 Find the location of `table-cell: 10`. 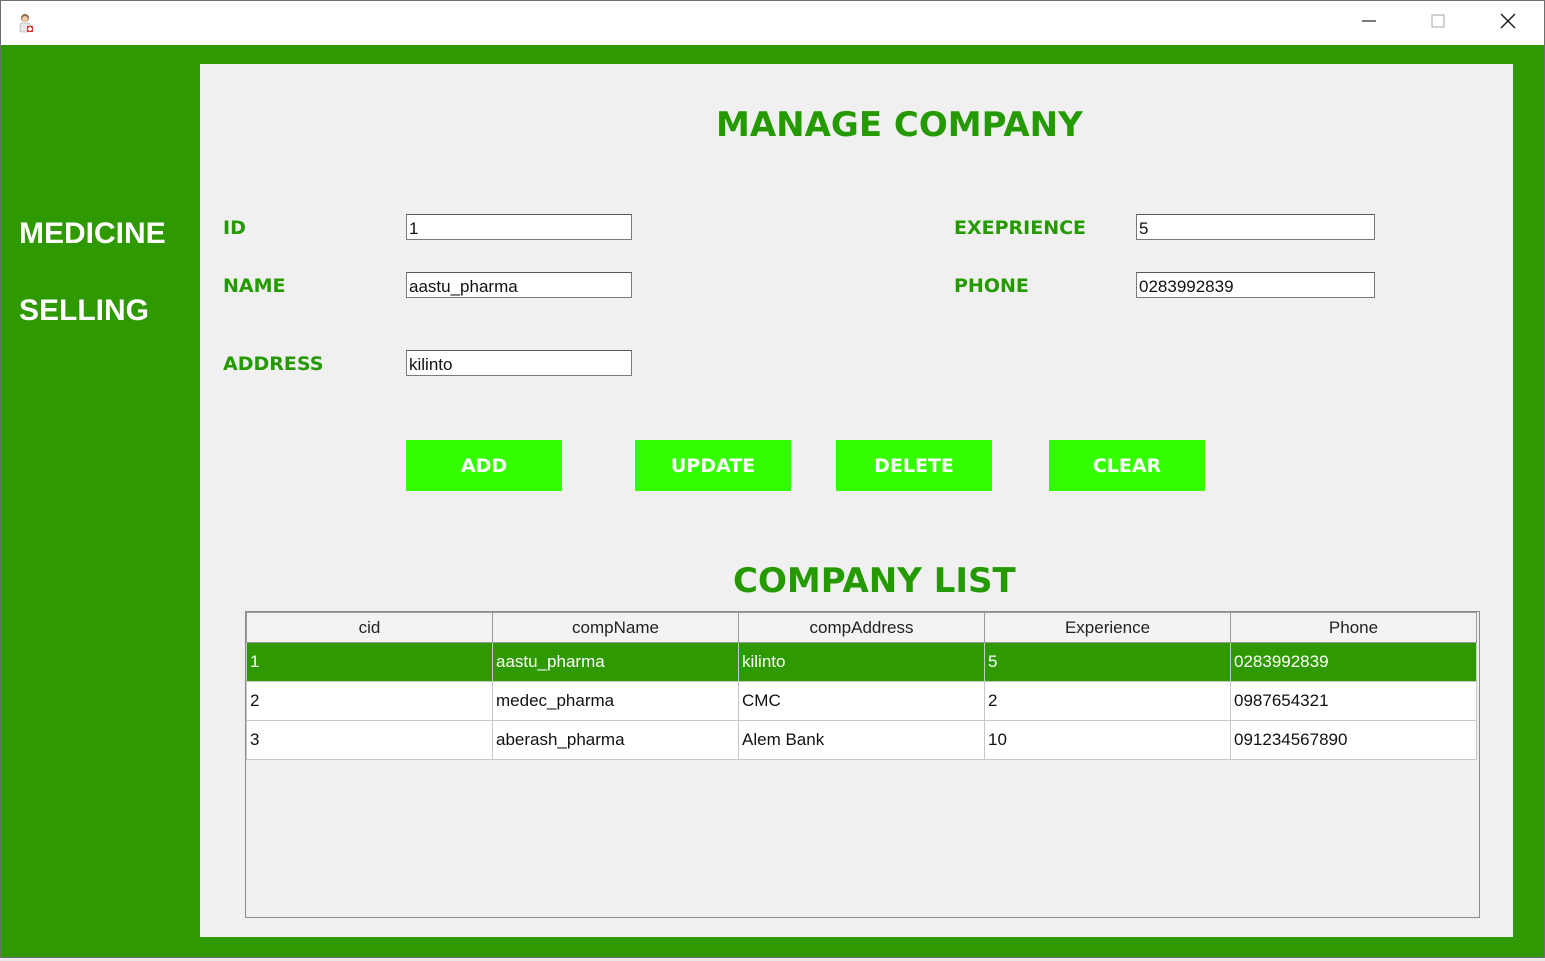

table-cell: 10 is located at coordinates (1107, 740).